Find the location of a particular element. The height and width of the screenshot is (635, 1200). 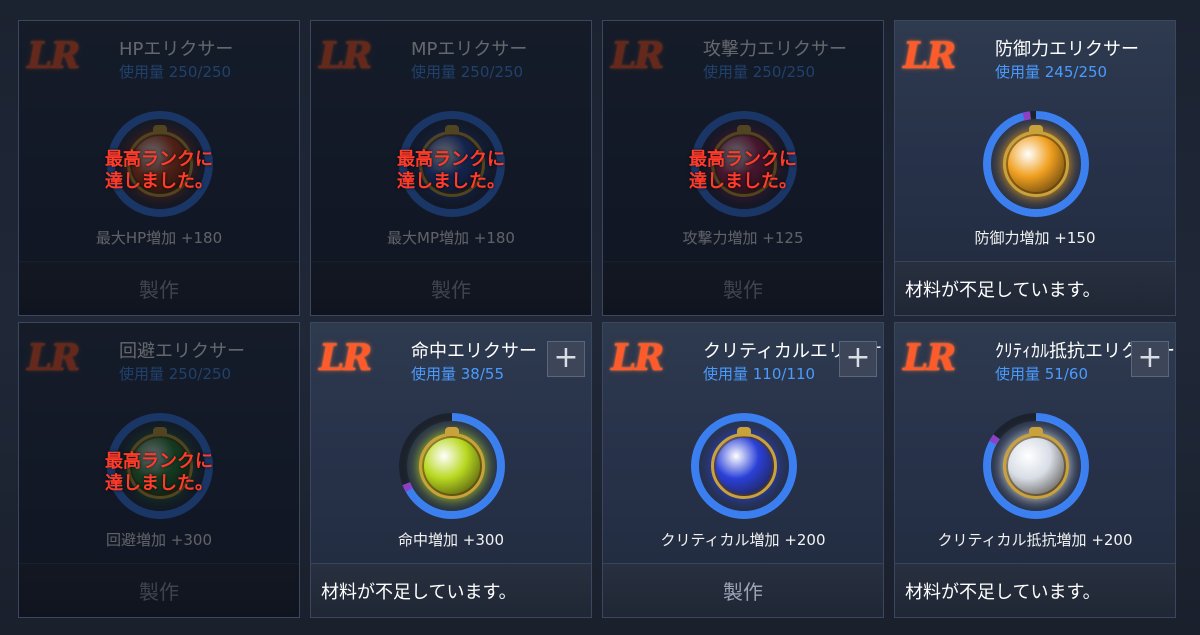

stat-effect: 攻撃力増加 +125 is located at coordinates (743, 238).